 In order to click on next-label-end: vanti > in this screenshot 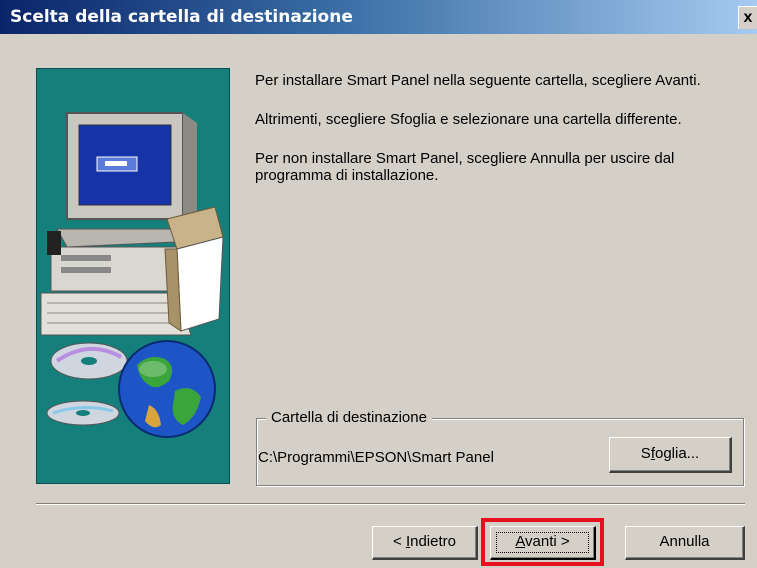, I will do `click(547, 541)`.